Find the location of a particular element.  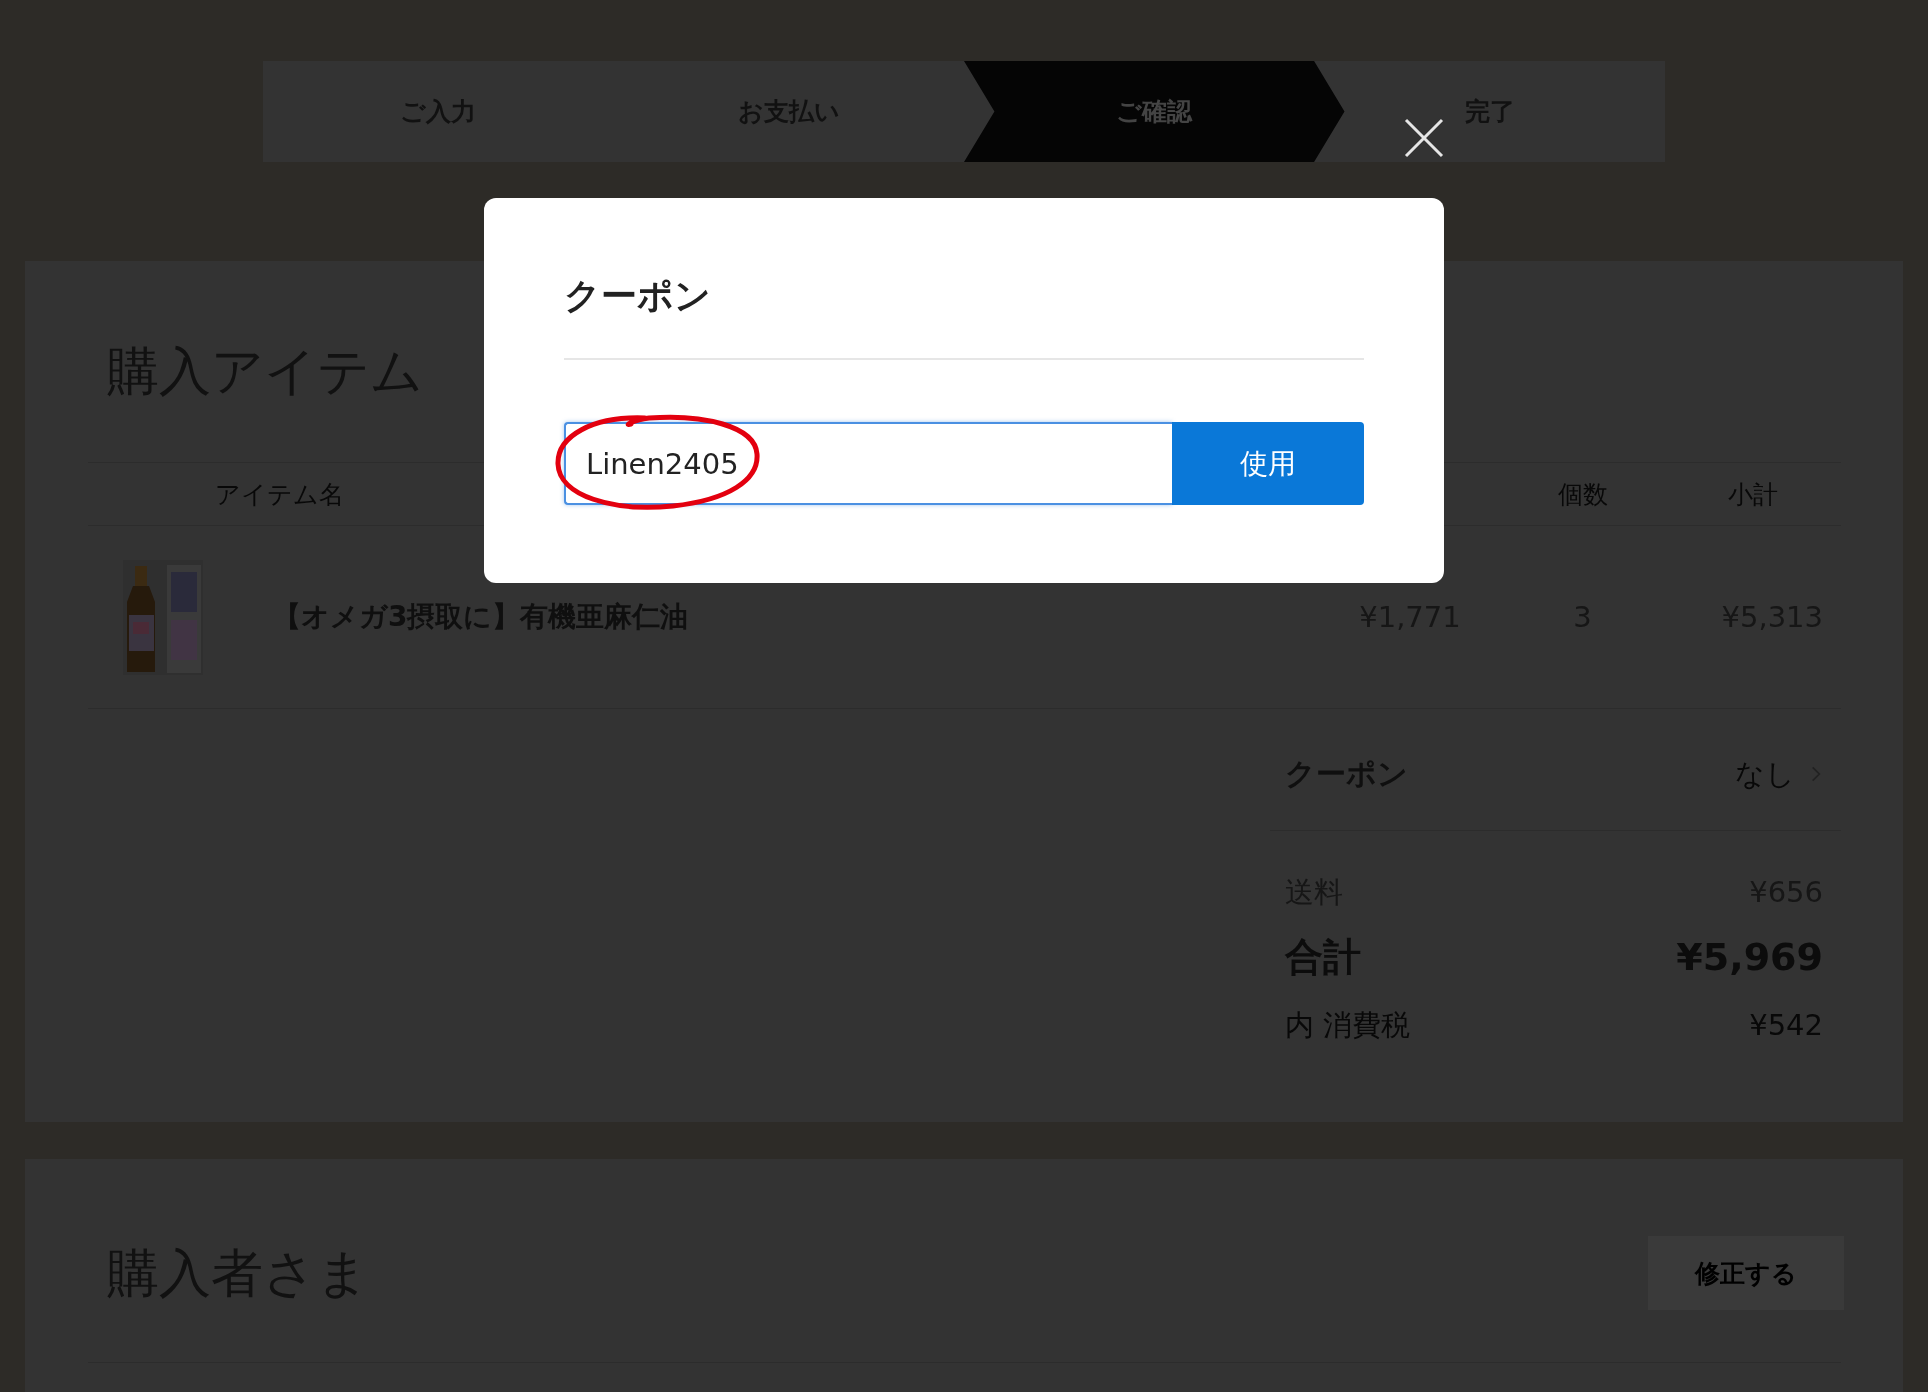

close-icon is located at coordinates (1424, 138).